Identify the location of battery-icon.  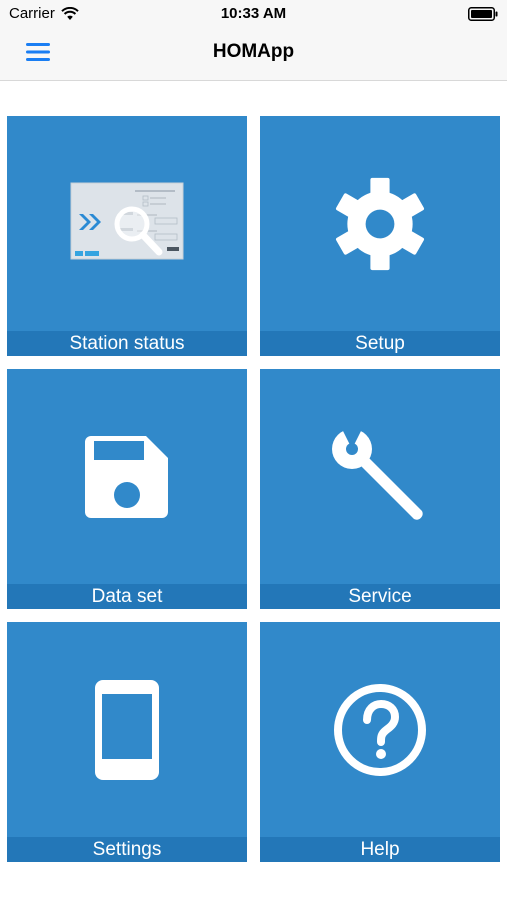
(483, 14).